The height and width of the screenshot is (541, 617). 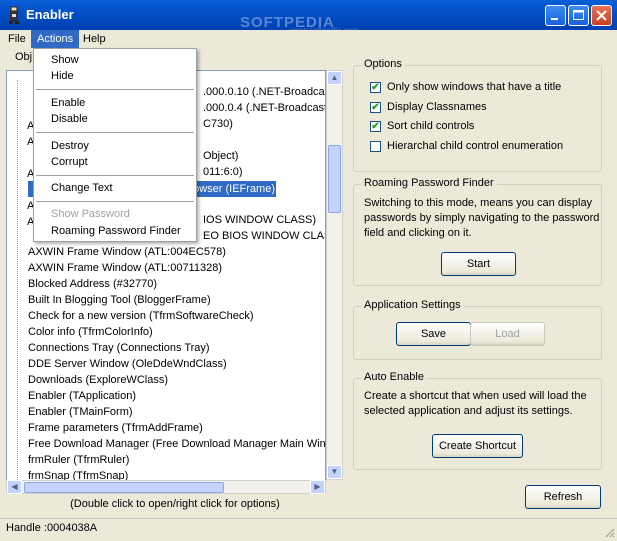 I want to click on horizontal-scroll-thumb, so click(x=124, y=487).